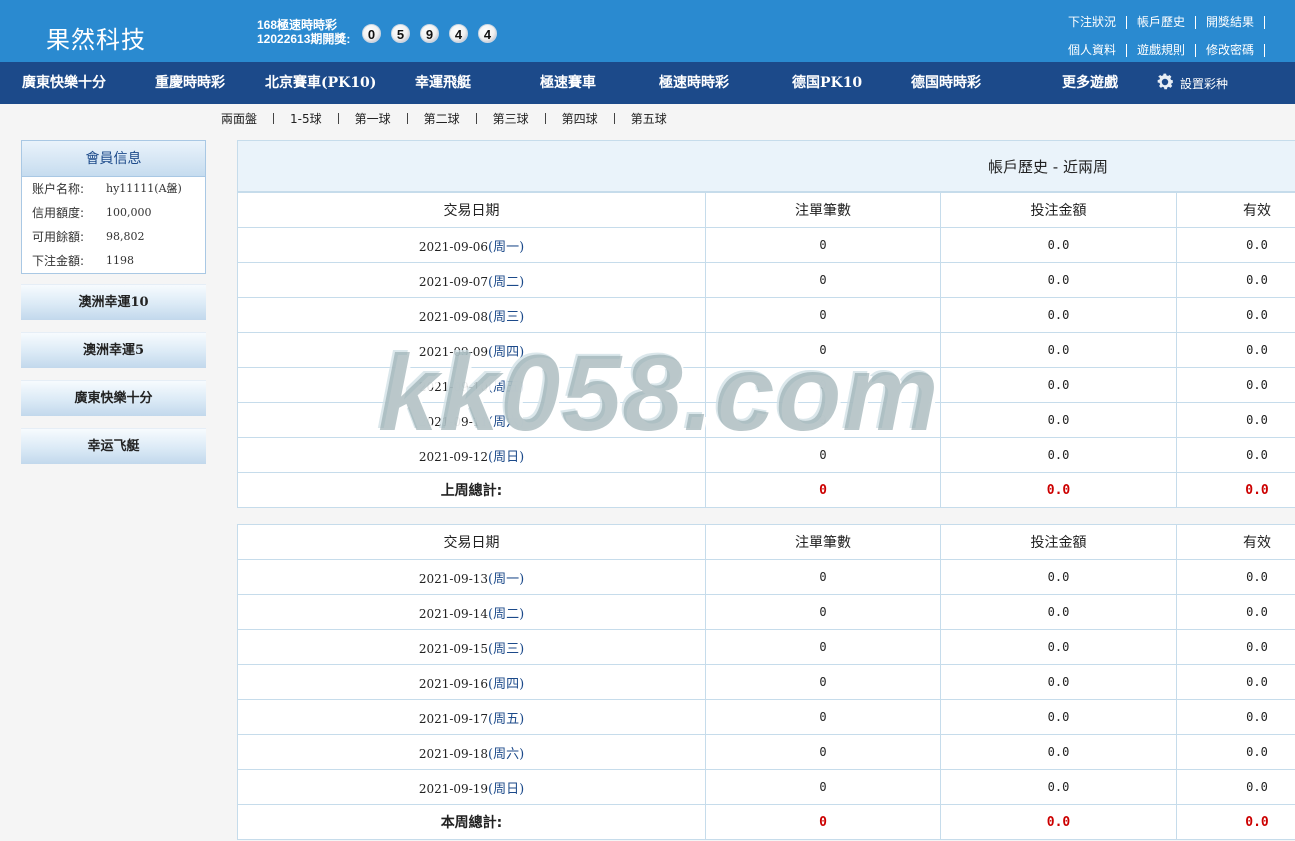  What do you see at coordinates (1230, 50) in the screenshot?
I see `link-change-password: 修改密碼` at bounding box center [1230, 50].